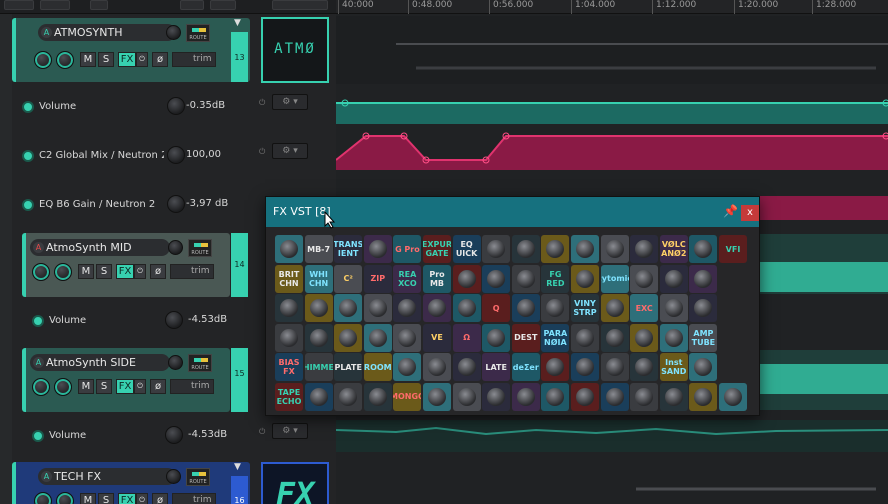 This screenshot has width=888, height=504. Describe the element at coordinates (131, 207) in the screenshot. I see `envelope-eq-b6-gain: EQ B6 Gain / Neutron 2 -3,97 dB` at that location.